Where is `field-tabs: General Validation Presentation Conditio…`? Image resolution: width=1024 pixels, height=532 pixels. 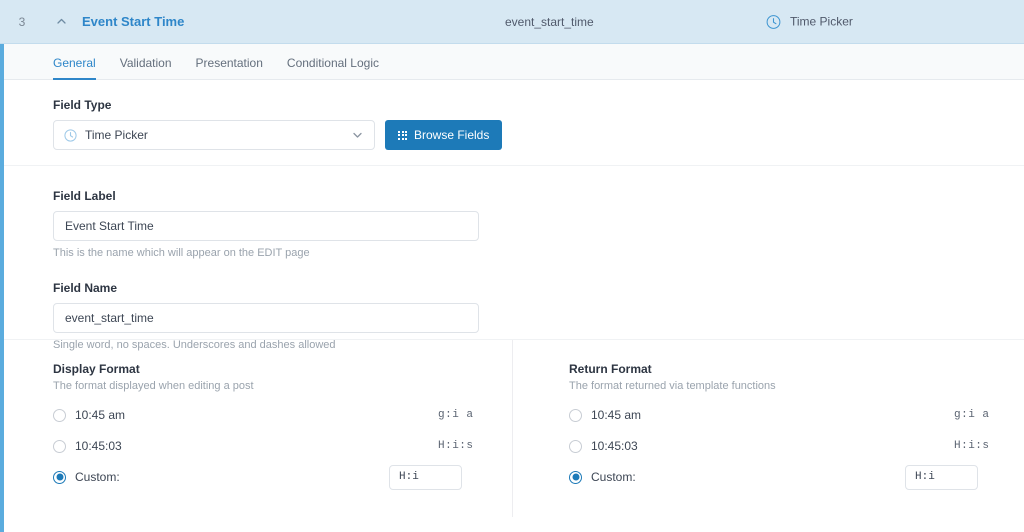 field-tabs: General Validation Presentation Conditio… is located at coordinates (512, 62).